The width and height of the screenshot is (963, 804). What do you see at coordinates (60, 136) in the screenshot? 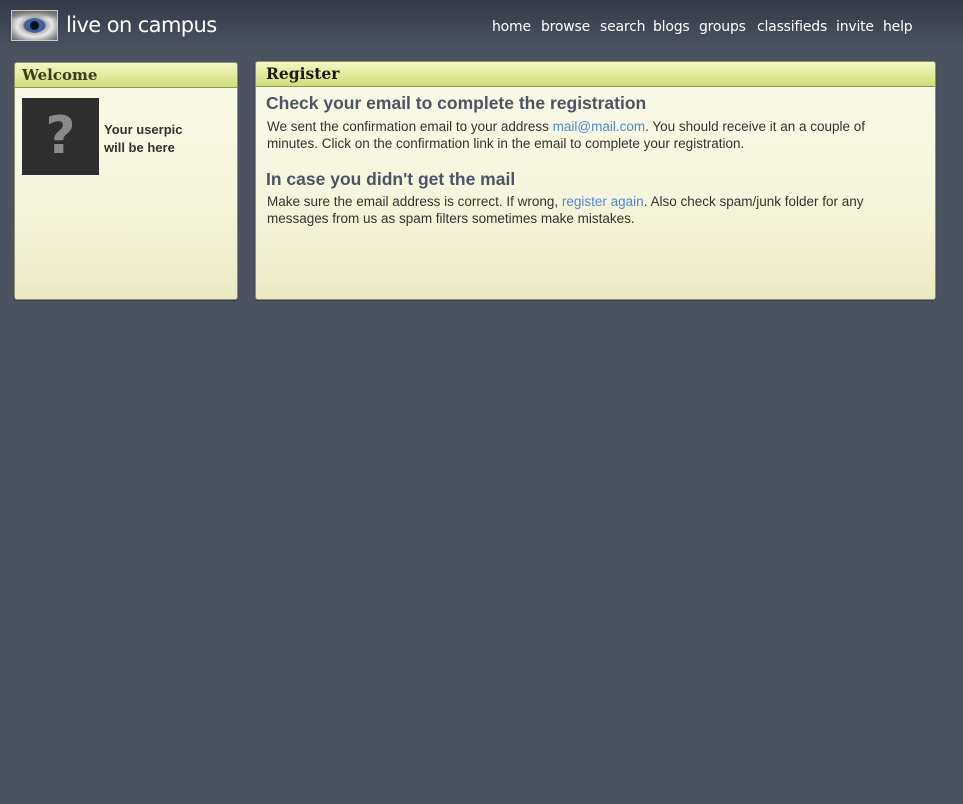
I see `userpic-placeholder-icon: ?` at bounding box center [60, 136].